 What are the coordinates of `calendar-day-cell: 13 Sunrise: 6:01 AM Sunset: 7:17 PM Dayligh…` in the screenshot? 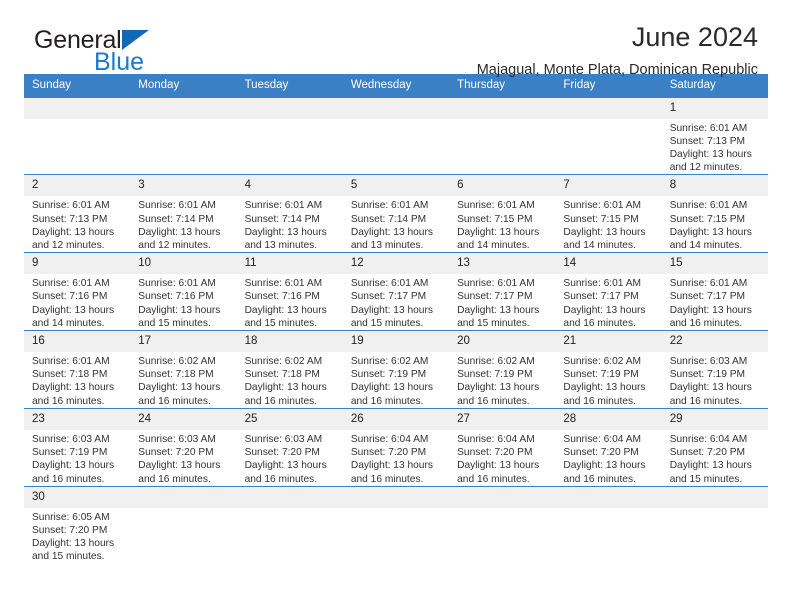 It's located at (502, 291).